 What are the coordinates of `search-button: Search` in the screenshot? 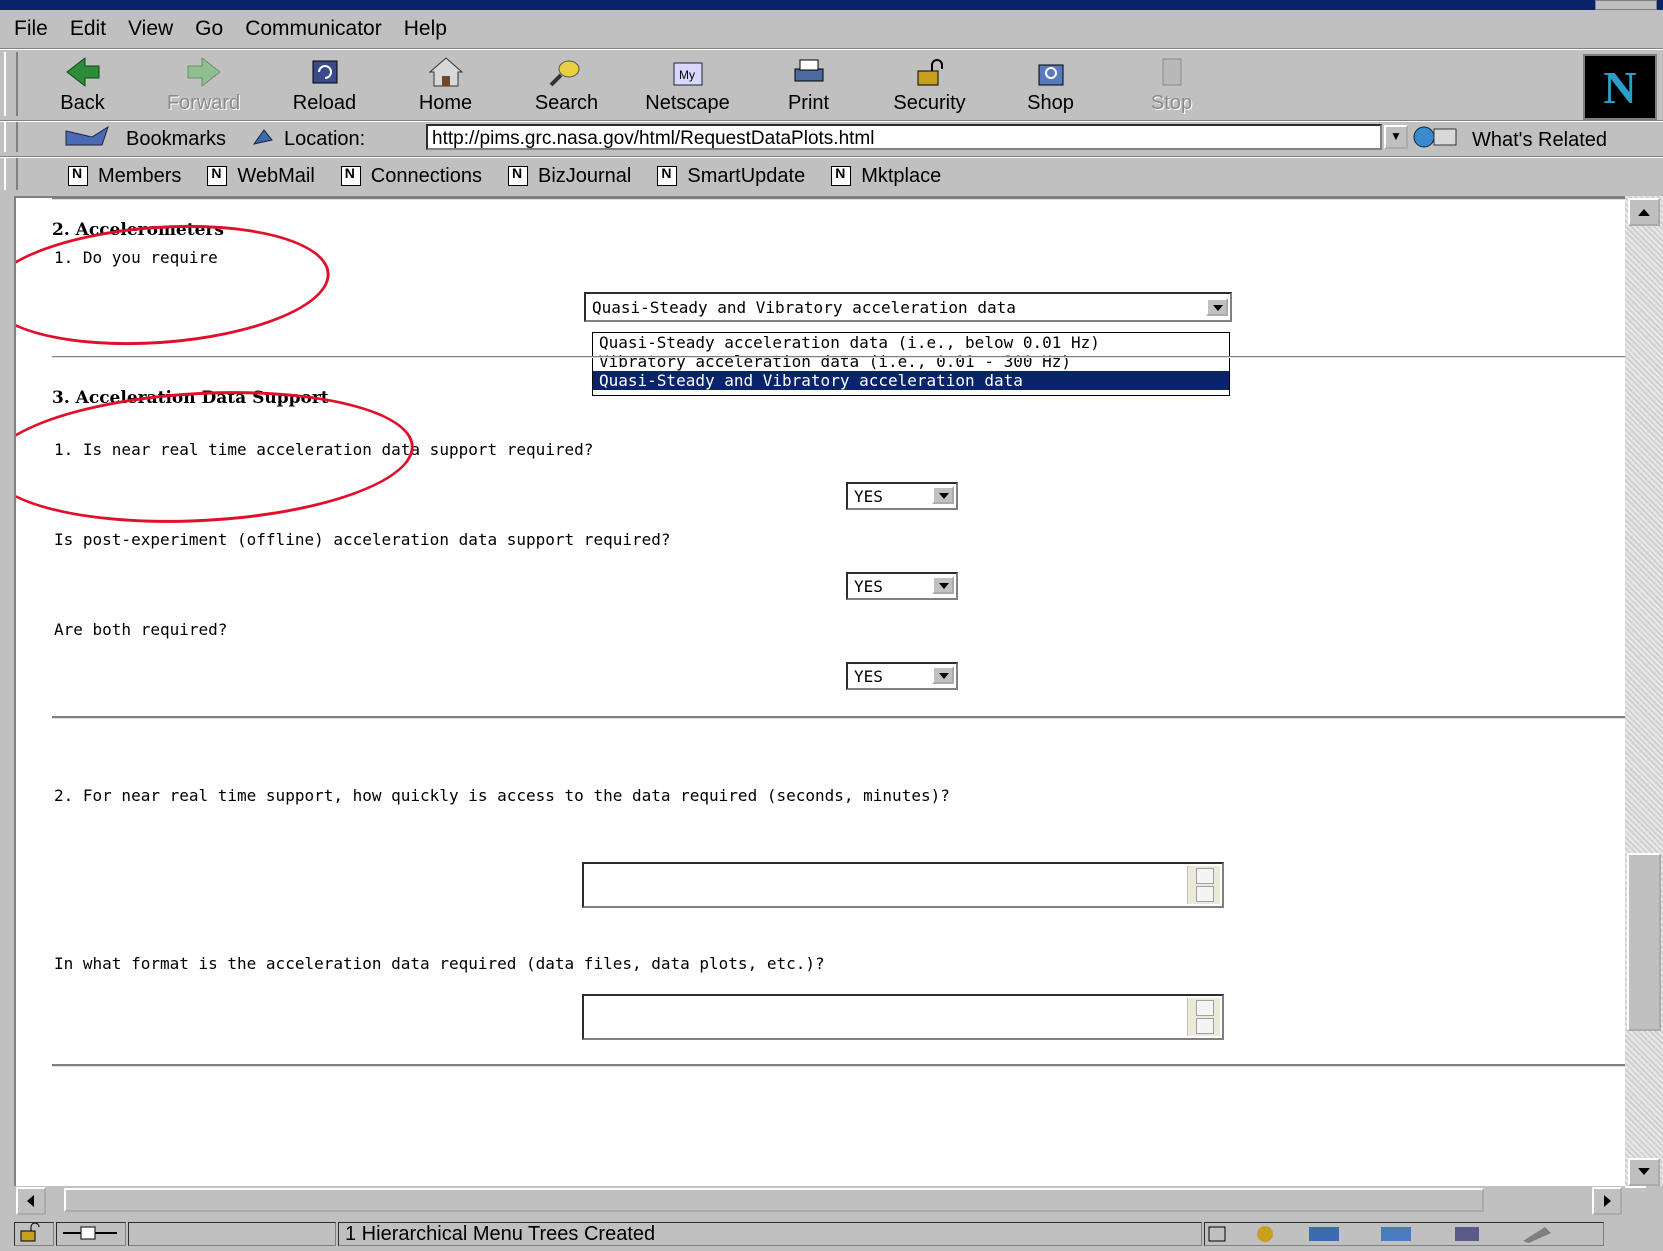 It's located at (566, 87).